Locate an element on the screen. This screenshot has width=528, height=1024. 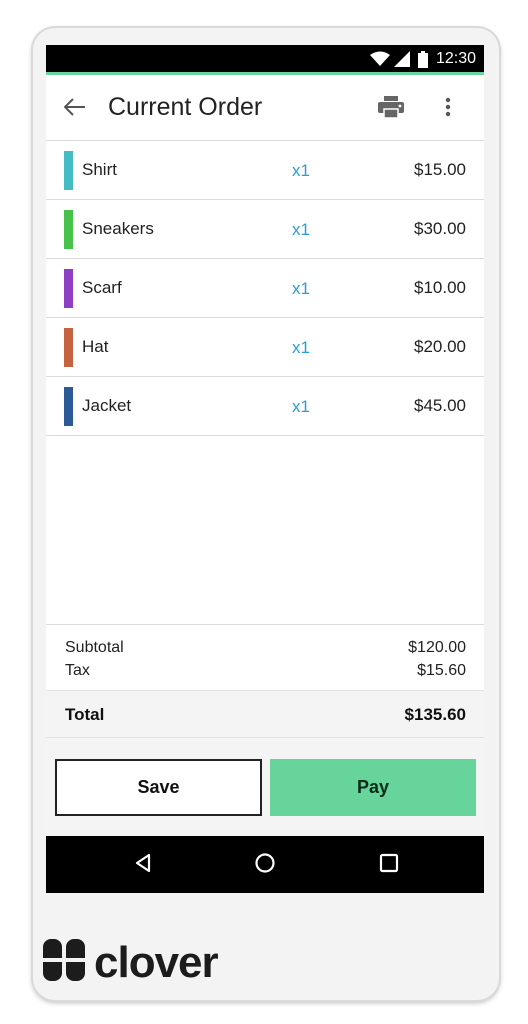
total-row: Total $135.60 is located at coordinates (265, 714).